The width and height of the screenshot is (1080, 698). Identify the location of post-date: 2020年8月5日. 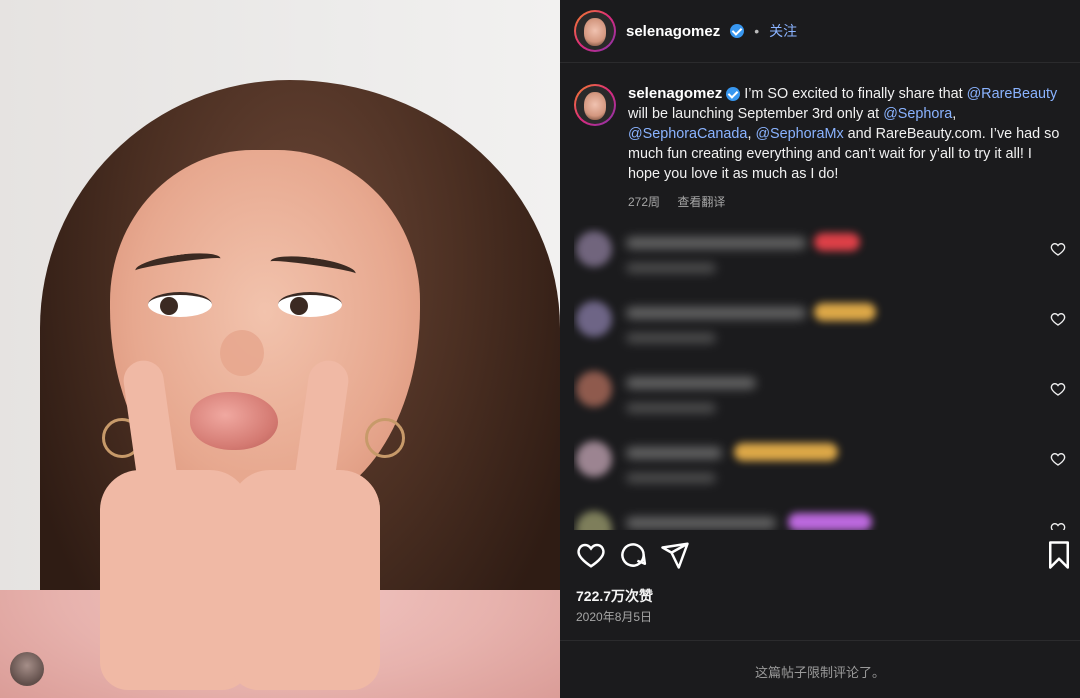
(614, 617).